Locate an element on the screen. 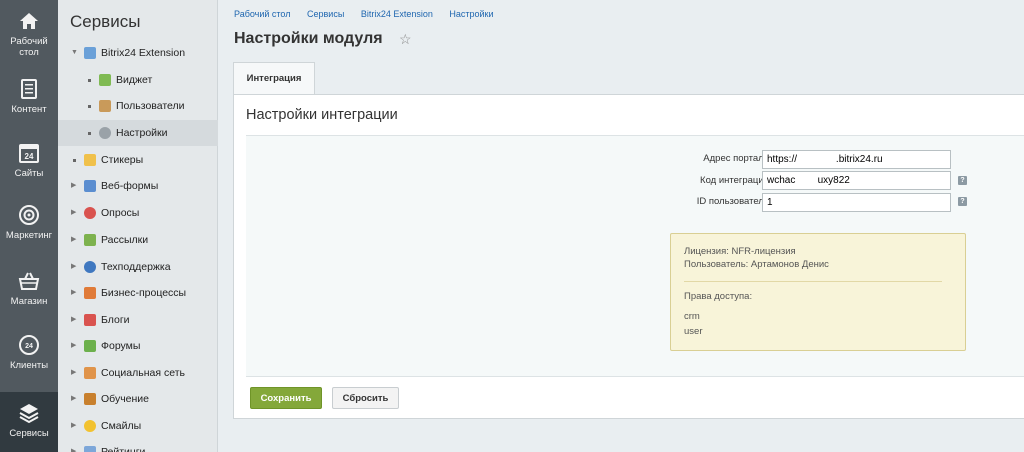 The height and width of the screenshot is (452, 1024). rail-item-desktop: Рабочий стол is located at coordinates (29, 34).